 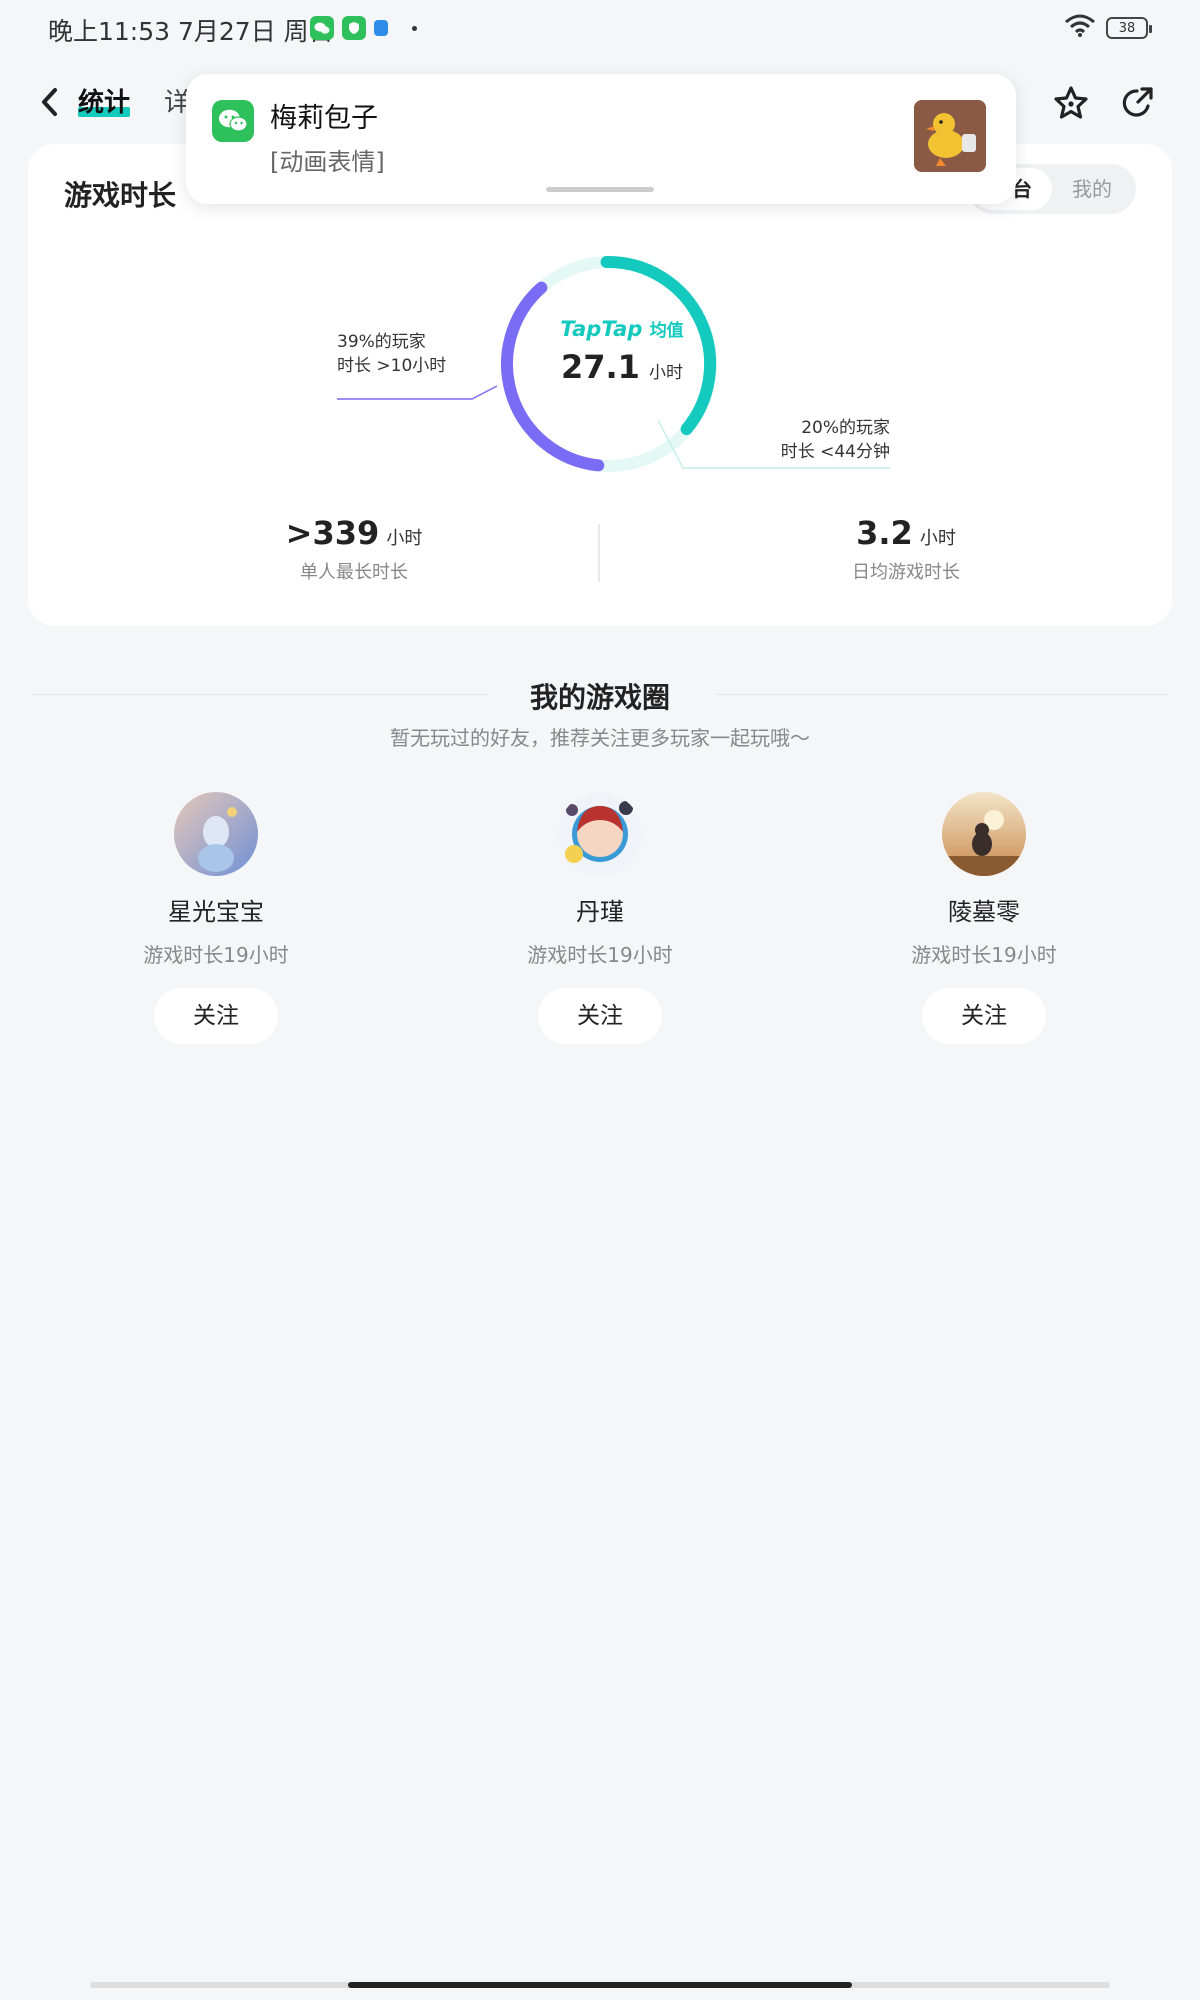 I want to click on callout-long-players: 39%的玩家 时长 >10小时, so click(x=391, y=354).